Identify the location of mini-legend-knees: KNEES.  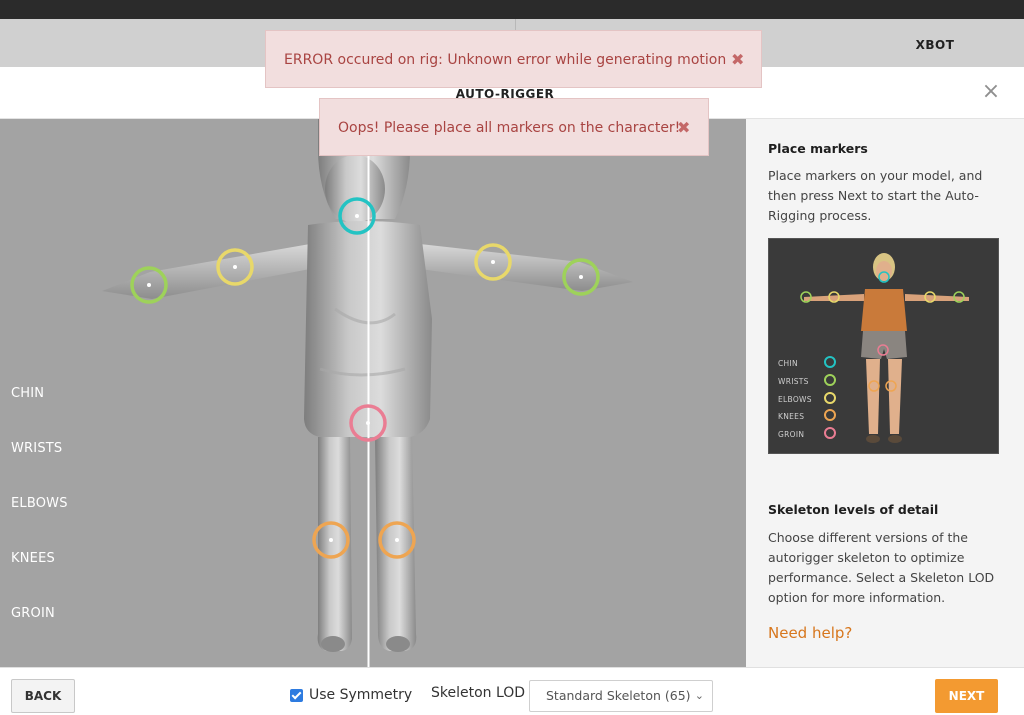
(791, 416).